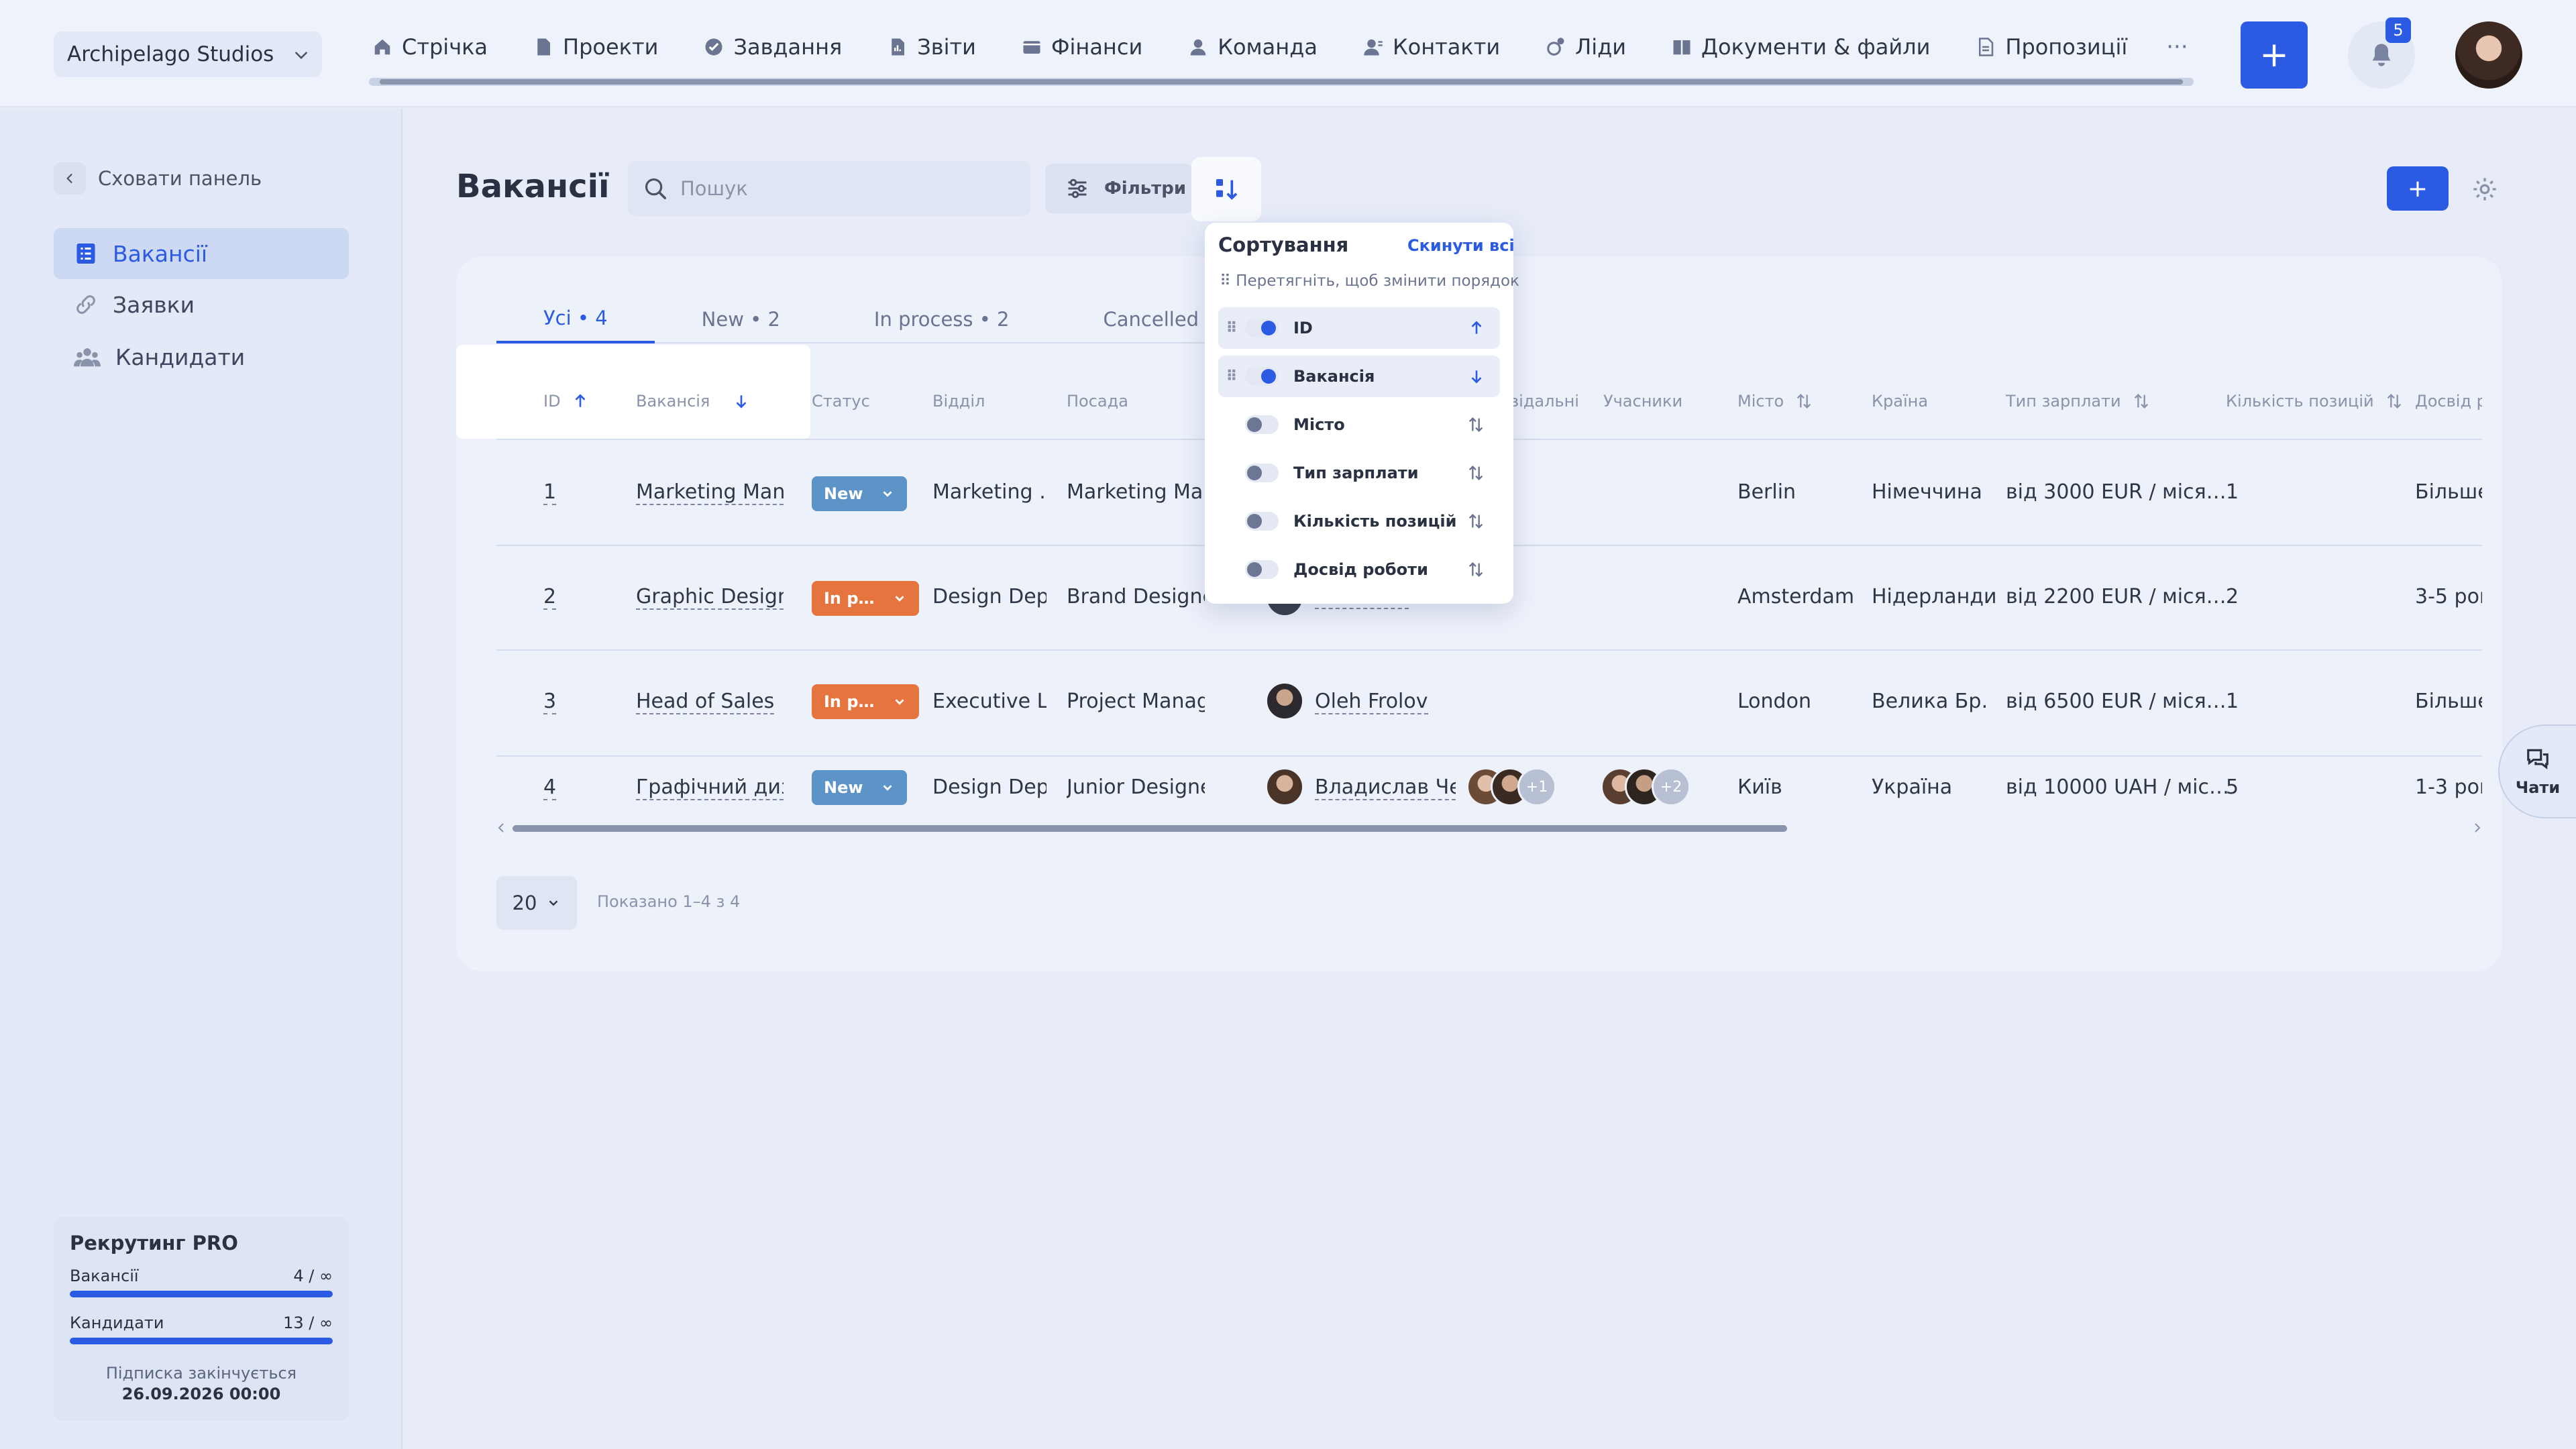 This screenshot has width=2576, height=1449. Describe the element at coordinates (544, 47) in the screenshot. I see `document-icon` at that location.